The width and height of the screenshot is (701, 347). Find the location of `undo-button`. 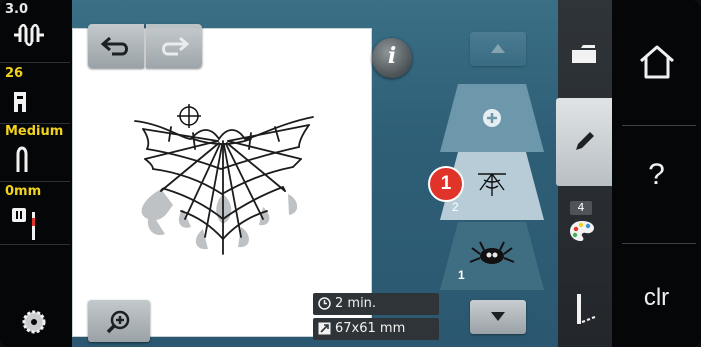

undo-button is located at coordinates (116, 46).